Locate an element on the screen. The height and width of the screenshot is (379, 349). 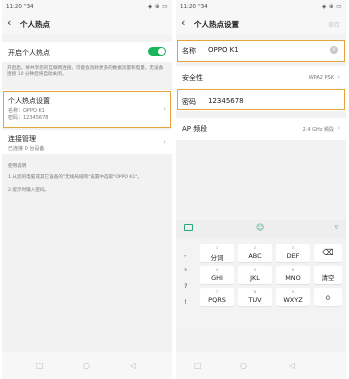
punct-key-degree: ° is located at coordinates (185, 271).